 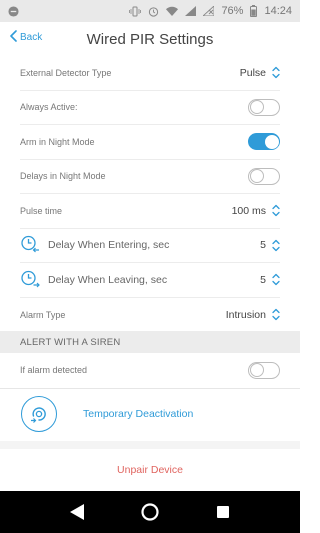 I want to click on page-title: Wired PIR Settings, so click(x=150, y=39).